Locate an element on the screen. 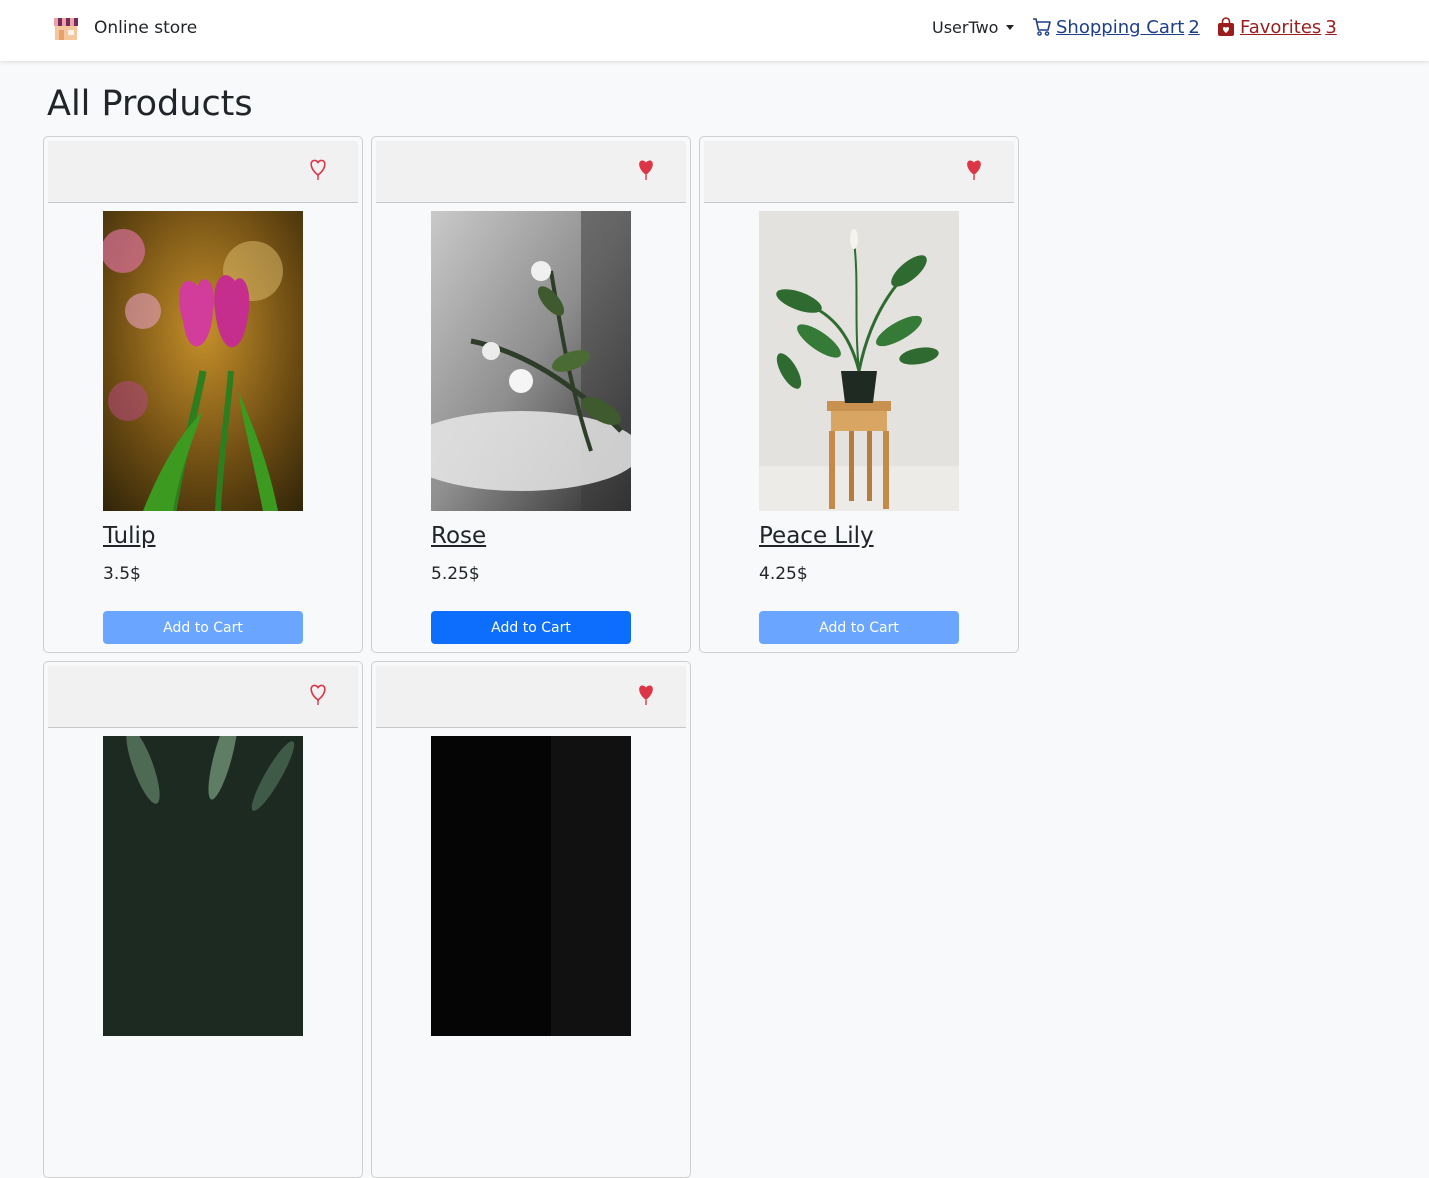 The height and width of the screenshot is (1178, 1429). brand: Online store is located at coordinates (124, 28).